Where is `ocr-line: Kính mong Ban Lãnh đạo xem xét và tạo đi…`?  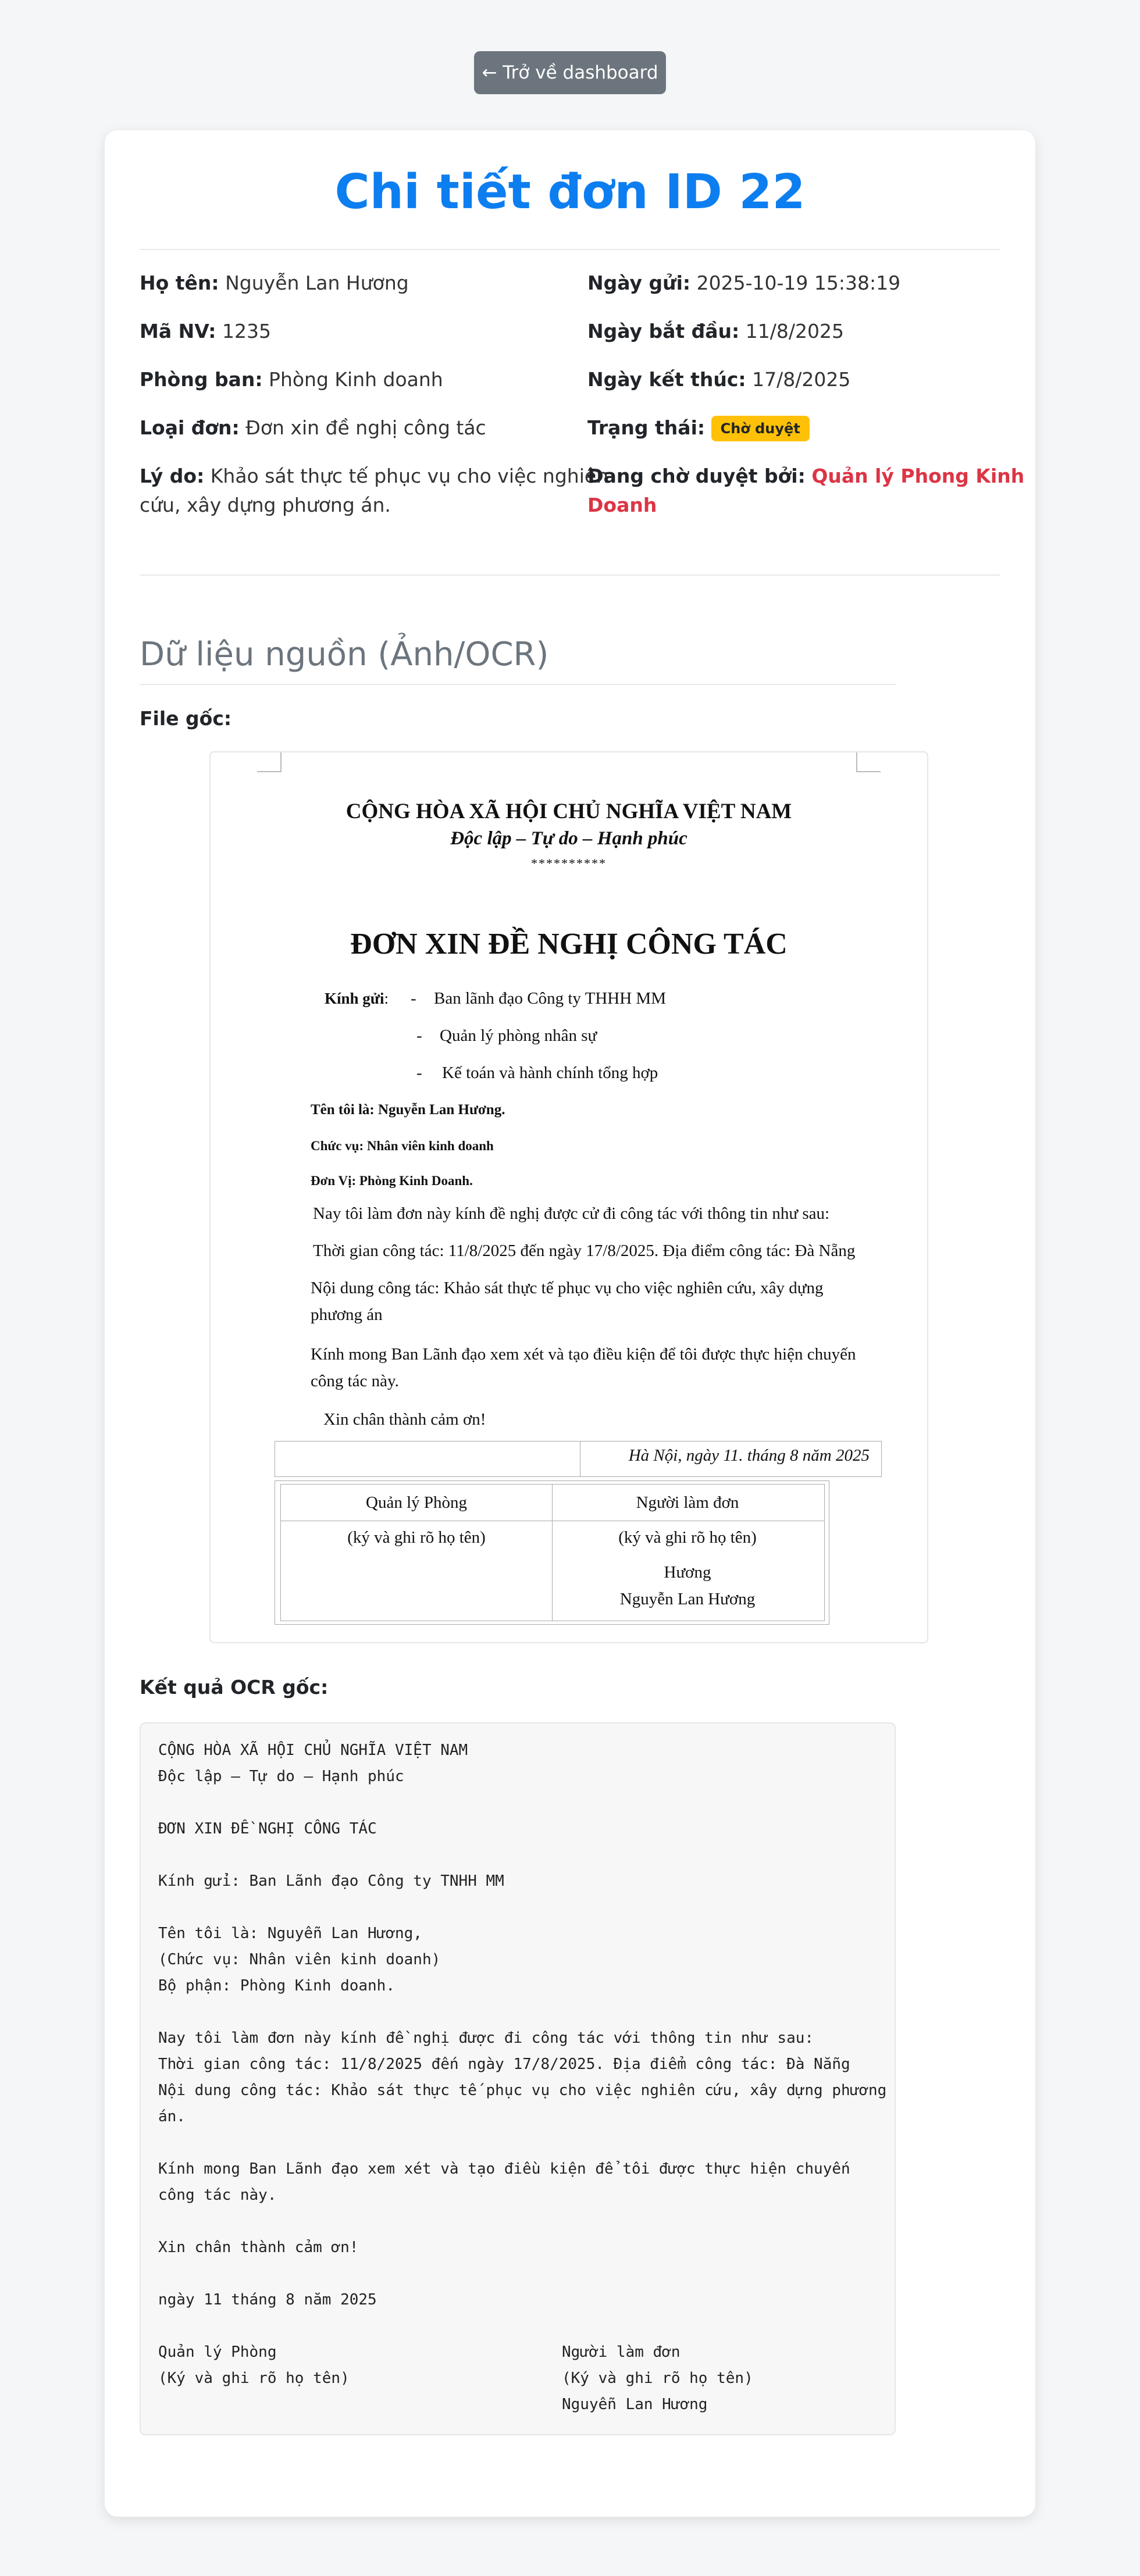
ocr-line: Kính mong Ban Lãnh đạo xem xét và tạo đi… is located at coordinates (504, 2169).